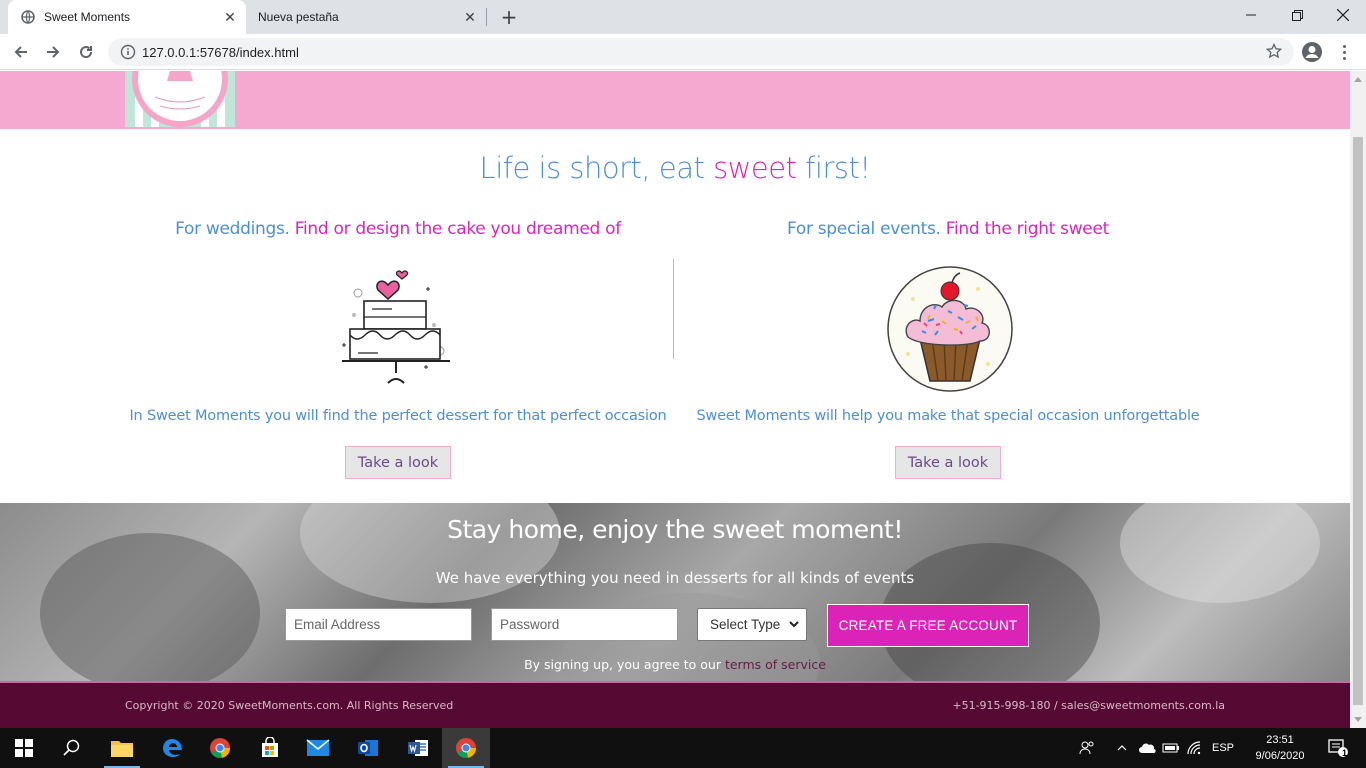 Image resolution: width=1366 pixels, height=768 pixels. What do you see at coordinates (1274, 52) in the screenshot?
I see `bookmark-star-icon` at bounding box center [1274, 52].